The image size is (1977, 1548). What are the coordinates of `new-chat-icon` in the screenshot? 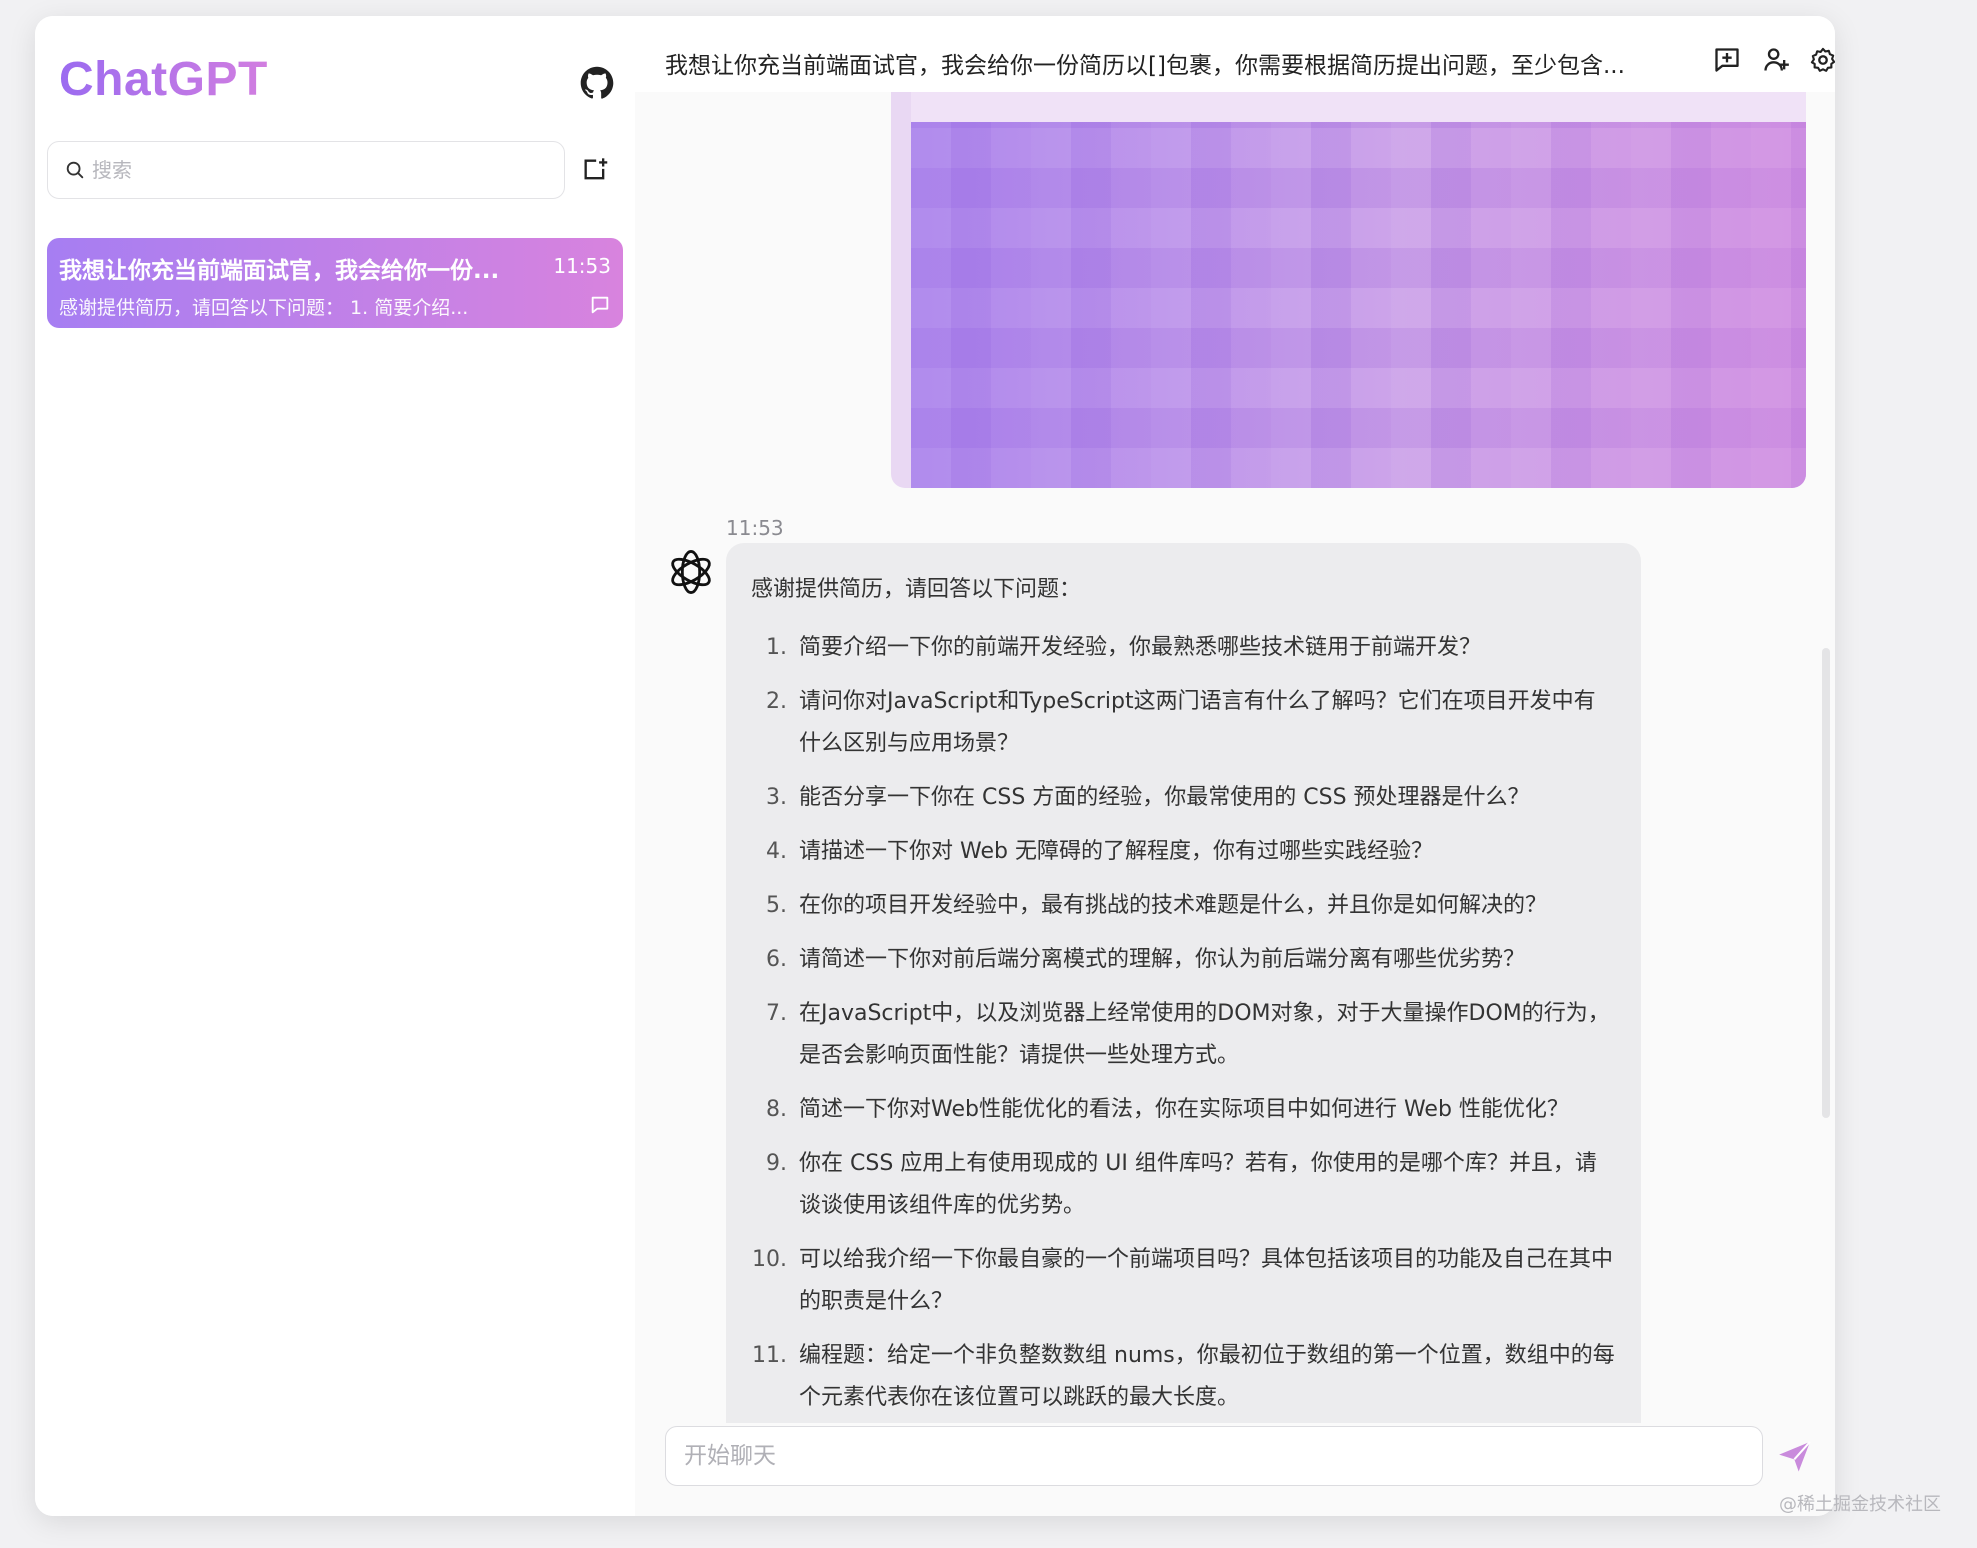 It's located at (595, 170).